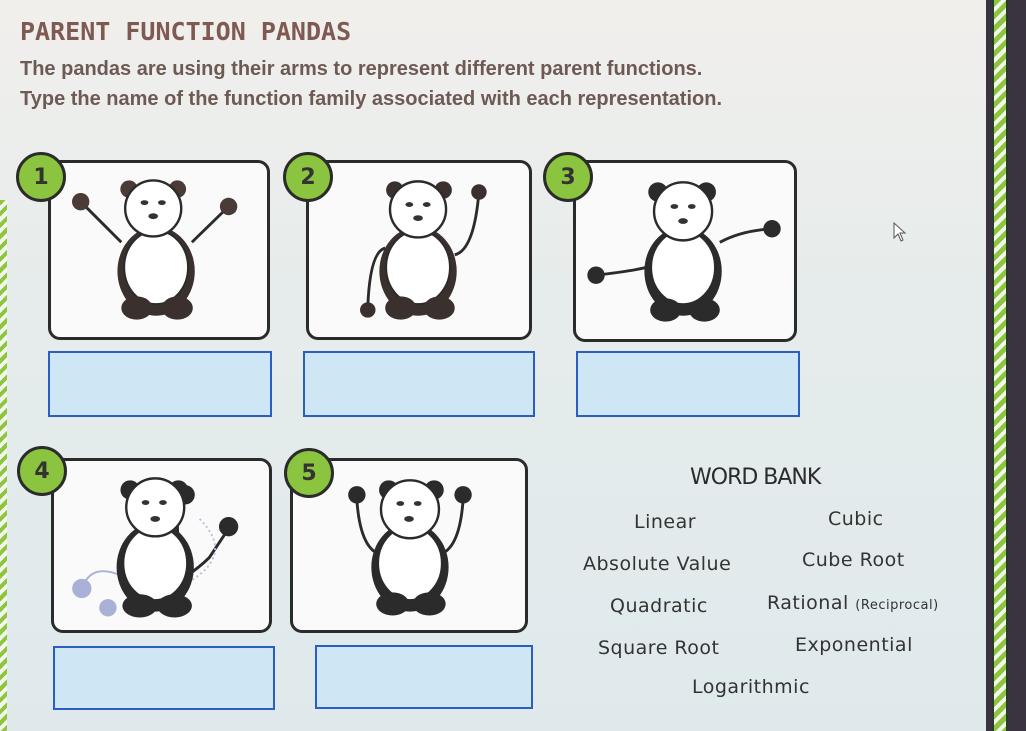 The width and height of the screenshot is (1026, 731). Describe the element at coordinates (900, 232) in the screenshot. I see `mouse-cursor-icon` at that location.